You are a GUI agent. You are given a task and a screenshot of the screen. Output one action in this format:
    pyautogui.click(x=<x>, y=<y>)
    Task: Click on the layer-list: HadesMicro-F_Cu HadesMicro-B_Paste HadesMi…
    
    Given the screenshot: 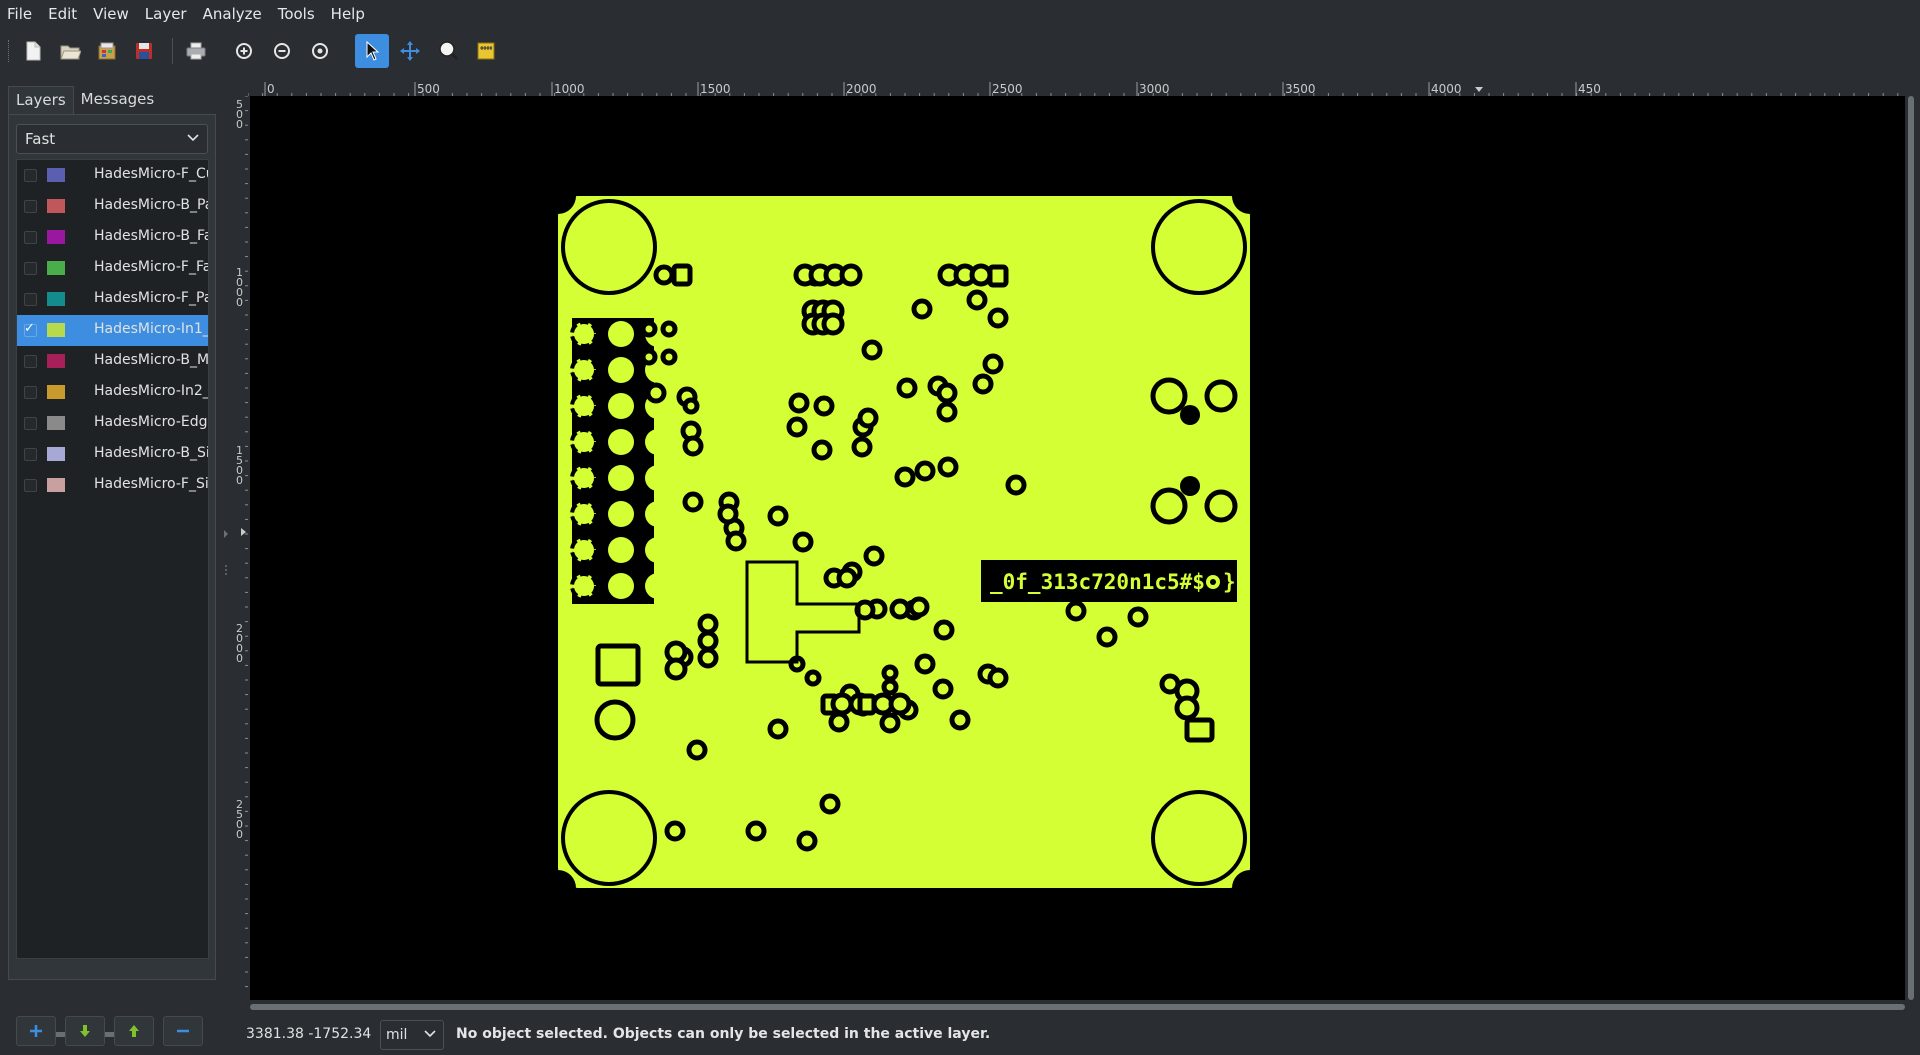 What is the action you would take?
    pyautogui.click(x=112, y=559)
    